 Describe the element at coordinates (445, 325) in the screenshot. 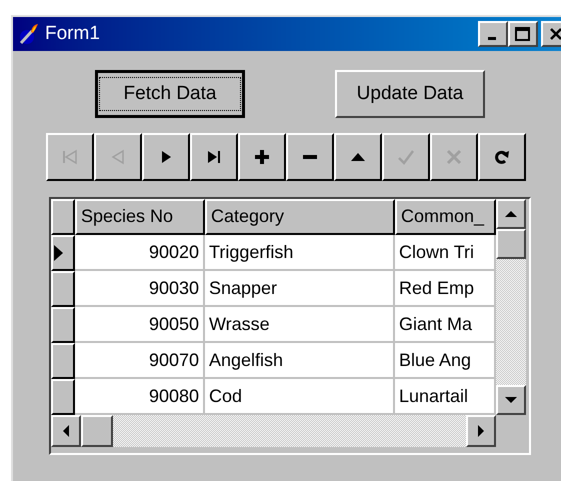

I see `table-cell: Giant Ma` at that location.